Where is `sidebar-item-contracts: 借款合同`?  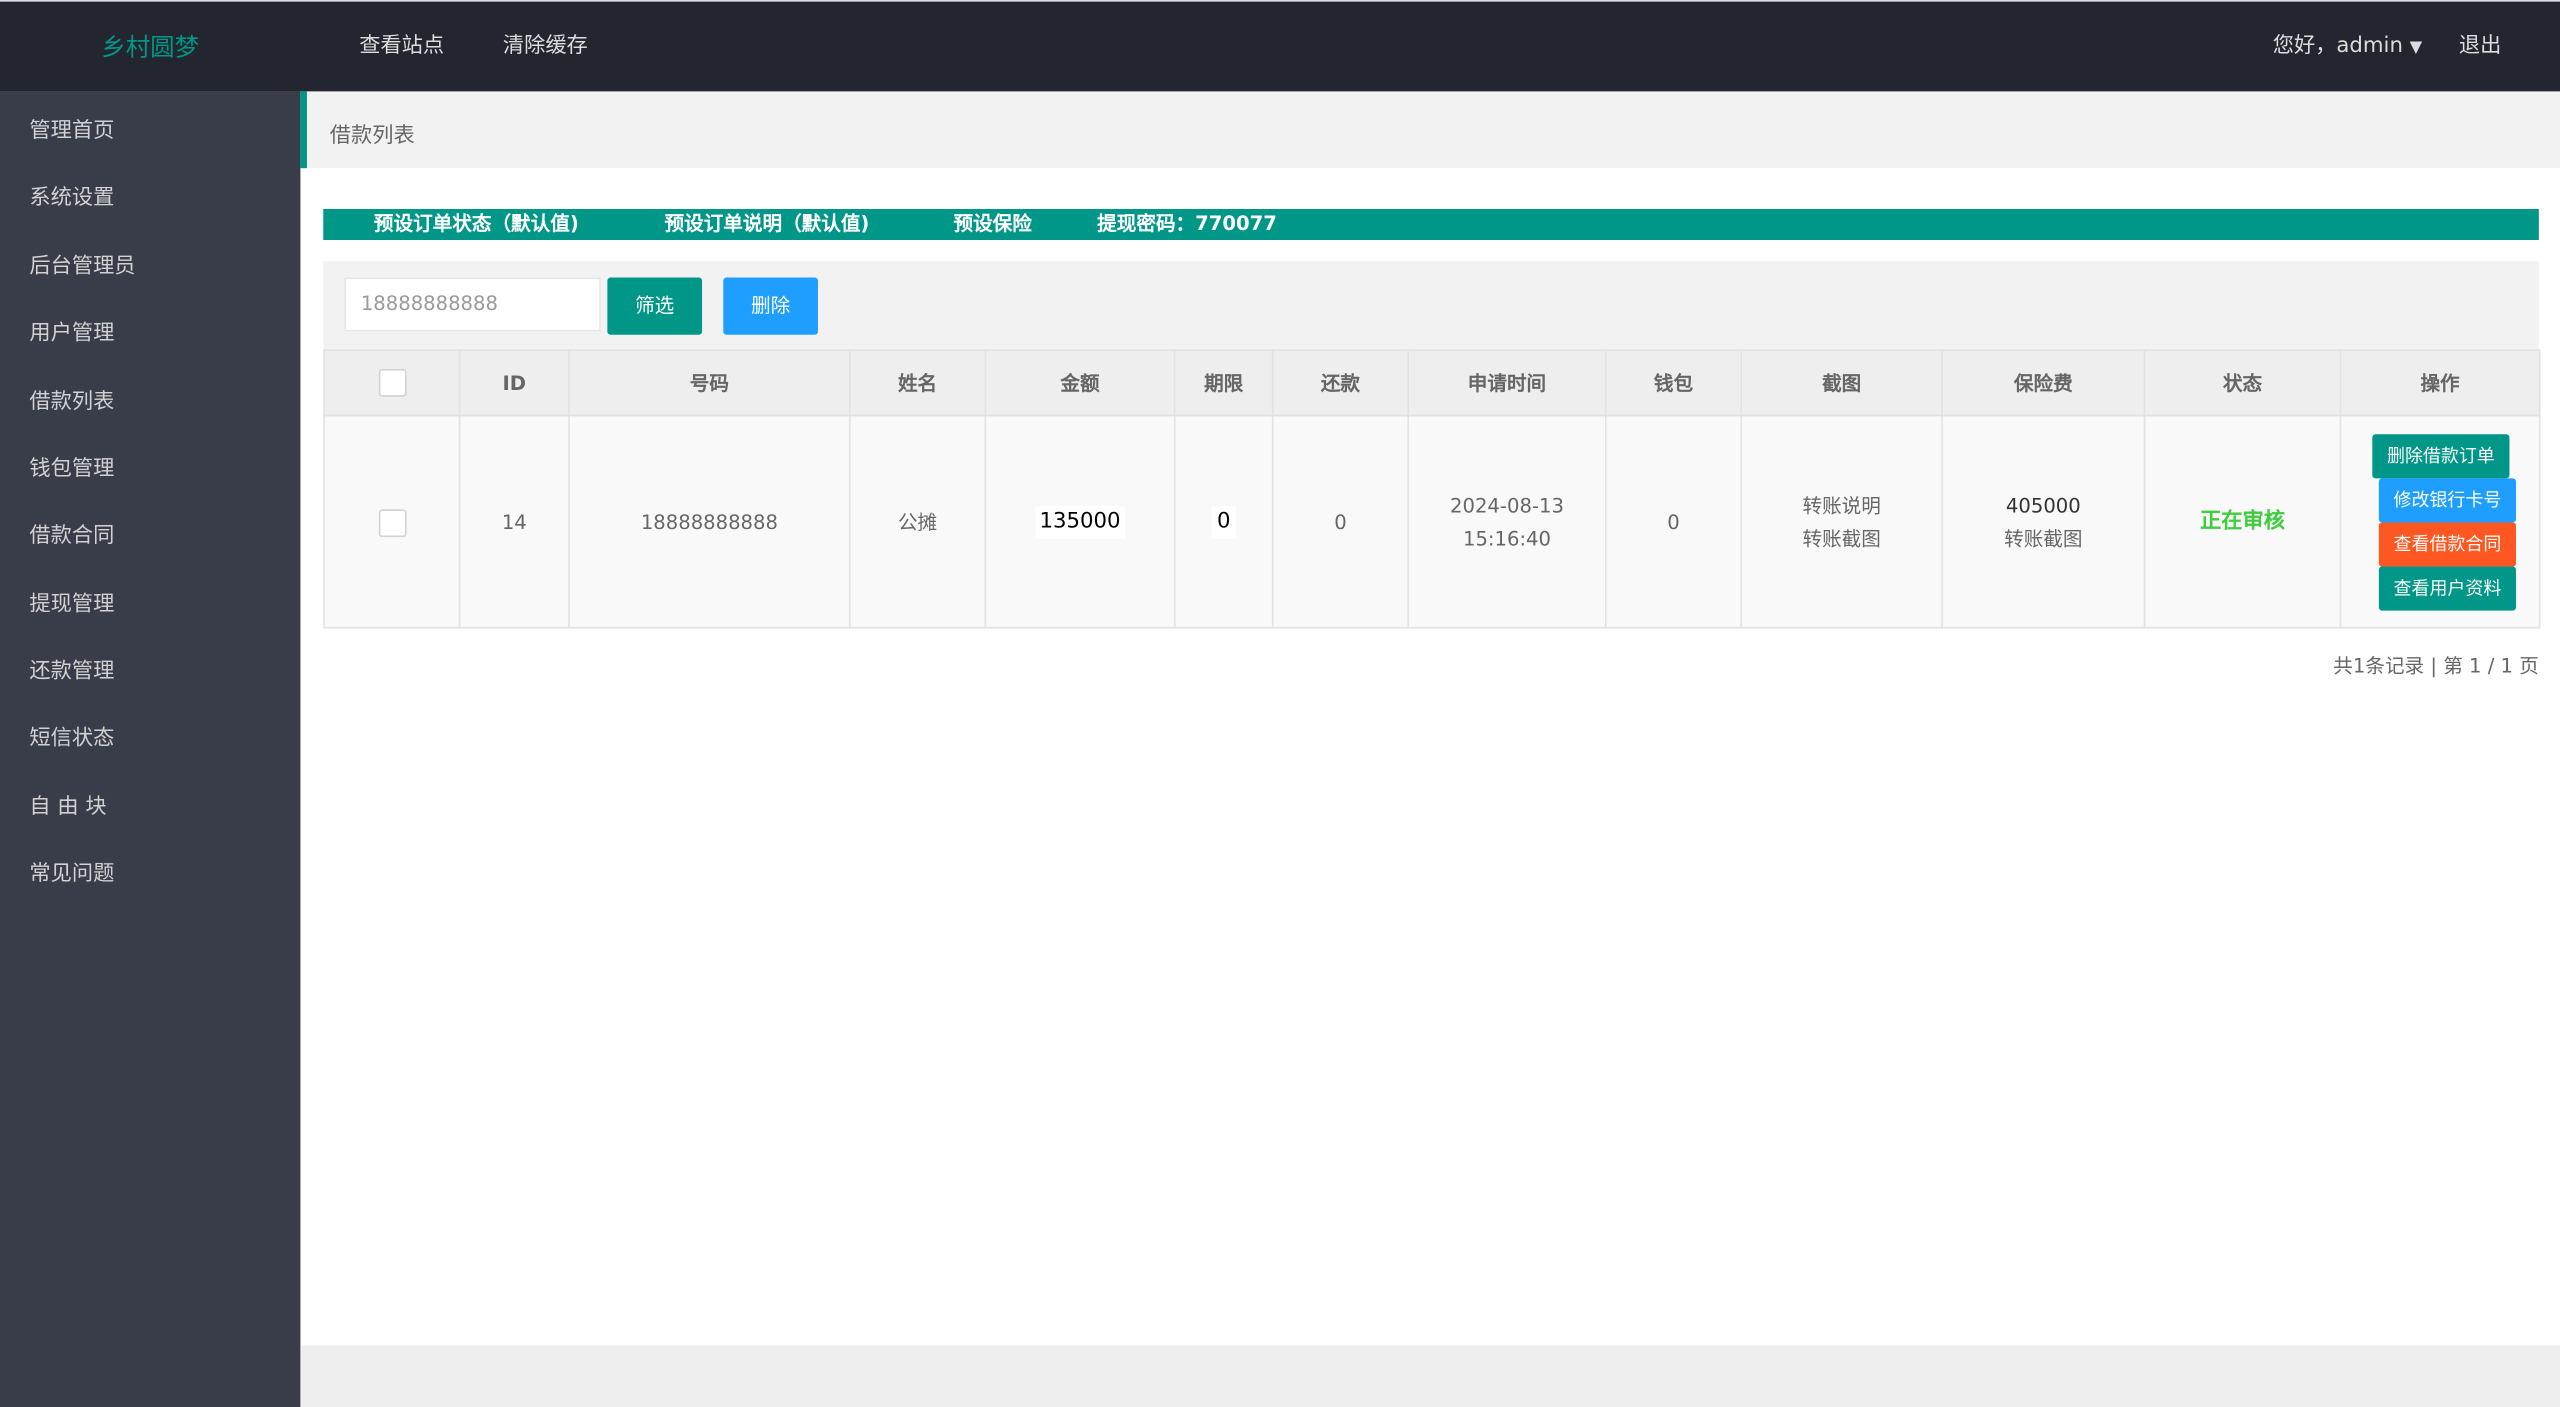 sidebar-item-contracts: 借款合同 is located at coordinates (71, 533).